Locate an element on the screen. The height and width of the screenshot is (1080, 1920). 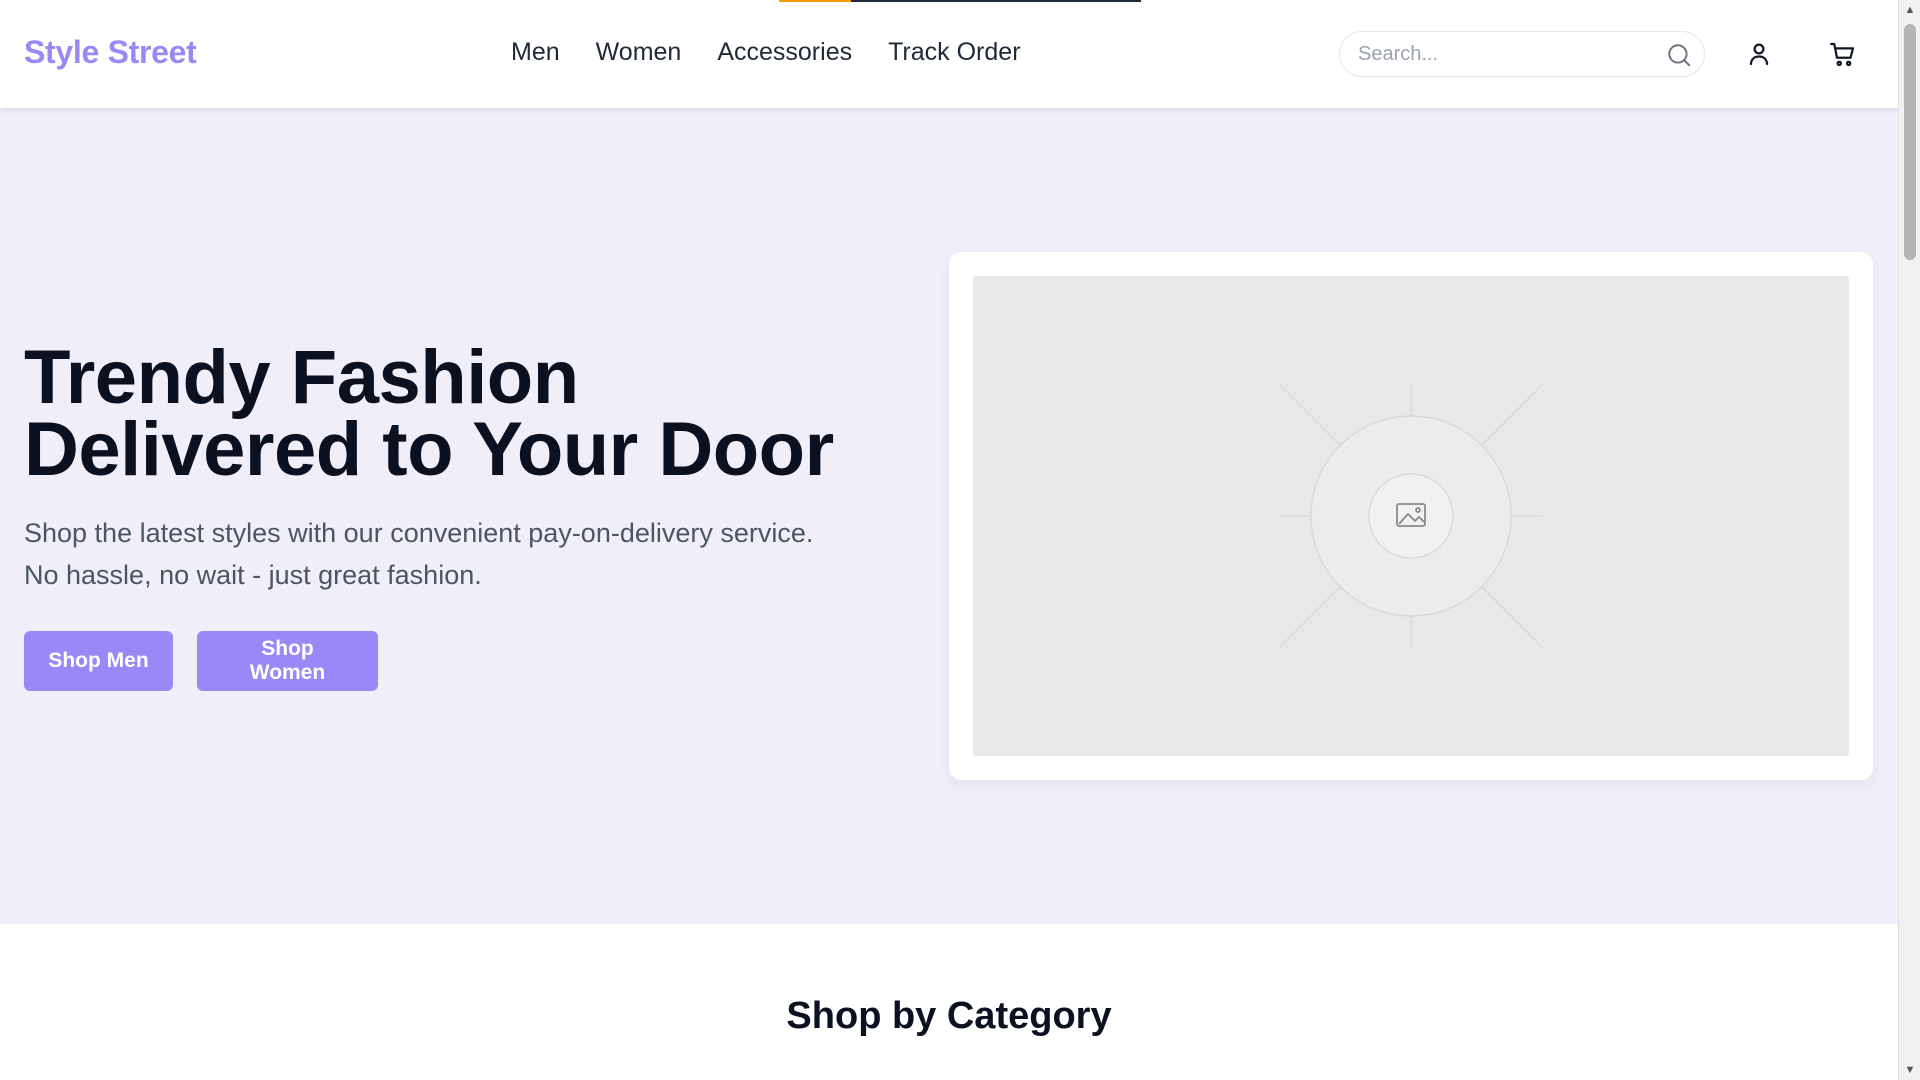
nav-men: Men is located at coordinates (535, 52).